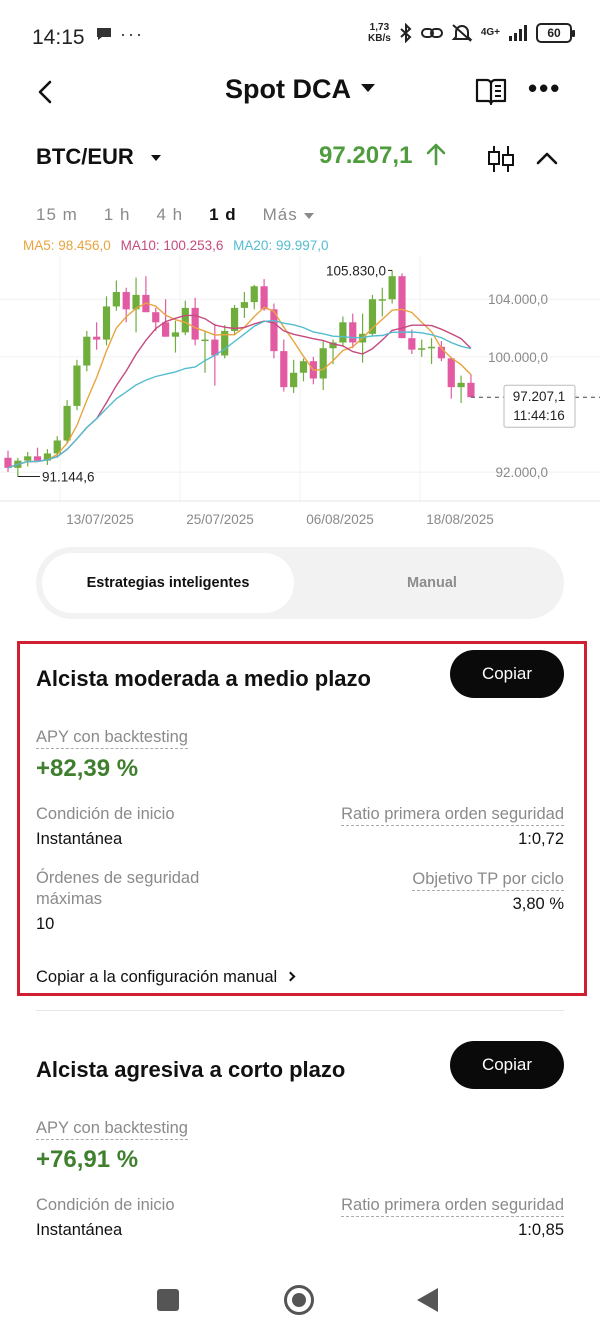 The image size is (600, 1335). What do you see at coordinates (223, 215) in the screenshot?
I see `tab-1d: 1 d` at bounding box center [223, 215].